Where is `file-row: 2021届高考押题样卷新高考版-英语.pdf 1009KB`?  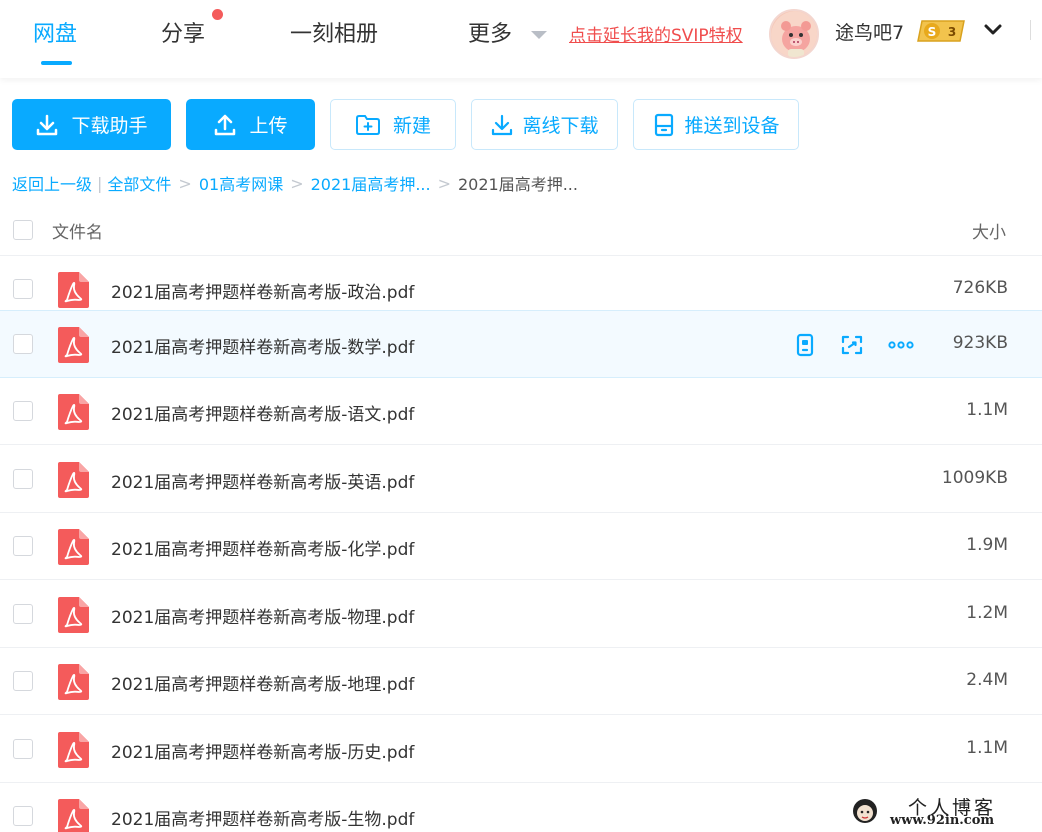
file-row: 2021届高考押题样卷新高考版-英语.pdf 1009KB is located at coordinates (521, 479).